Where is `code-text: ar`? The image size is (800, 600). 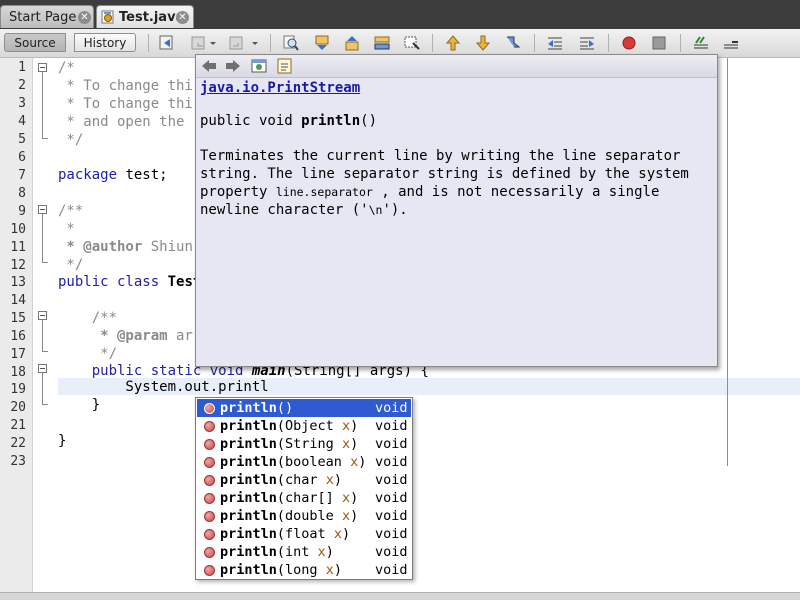
code-text: ar is located at coordinates (180, 336).